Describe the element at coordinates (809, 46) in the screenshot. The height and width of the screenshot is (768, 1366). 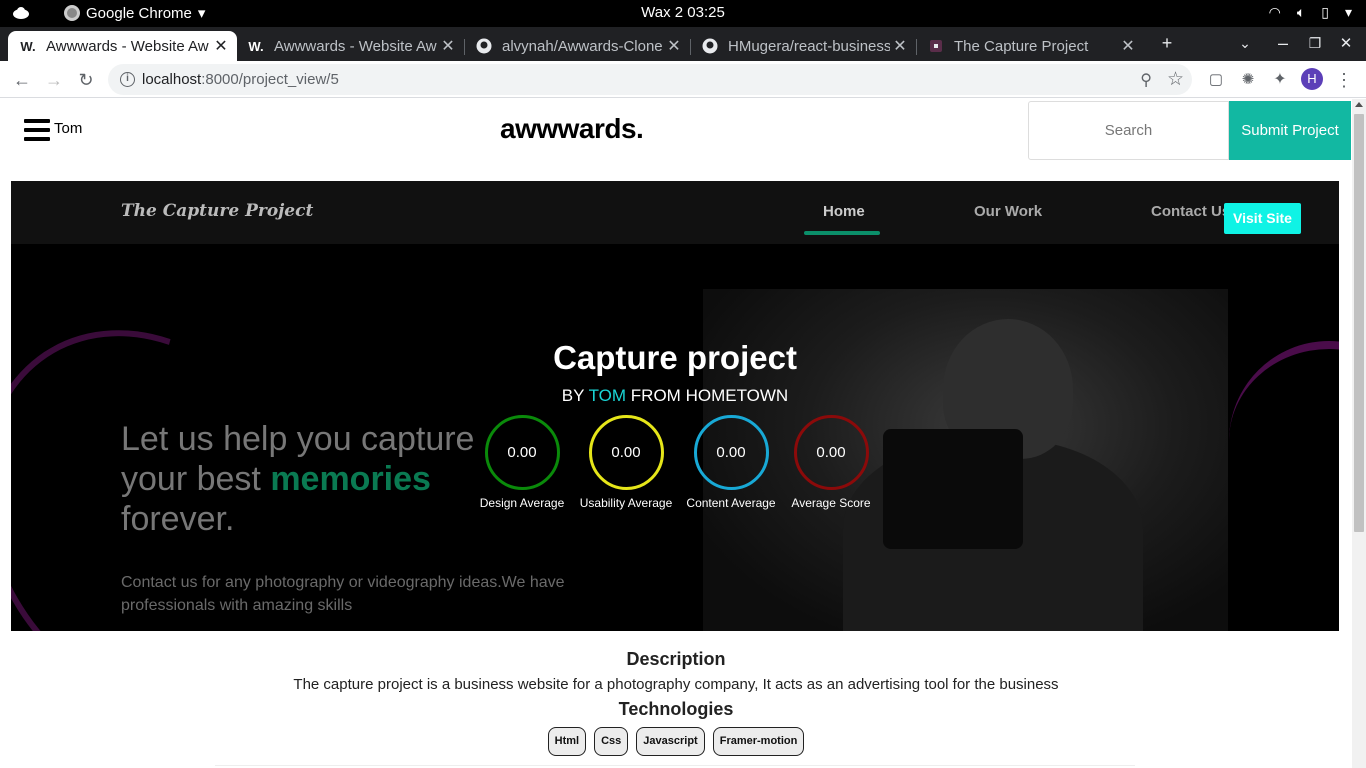
I see `tab-title: HMugera/react-business` at that location.